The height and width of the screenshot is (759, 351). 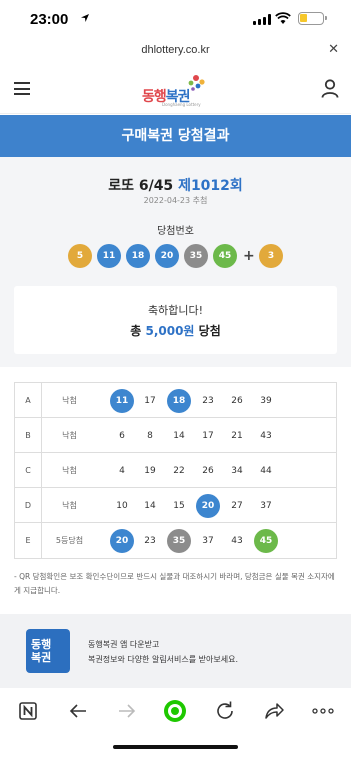 I want to click on game-number: 15, so click(x=179, y=505).